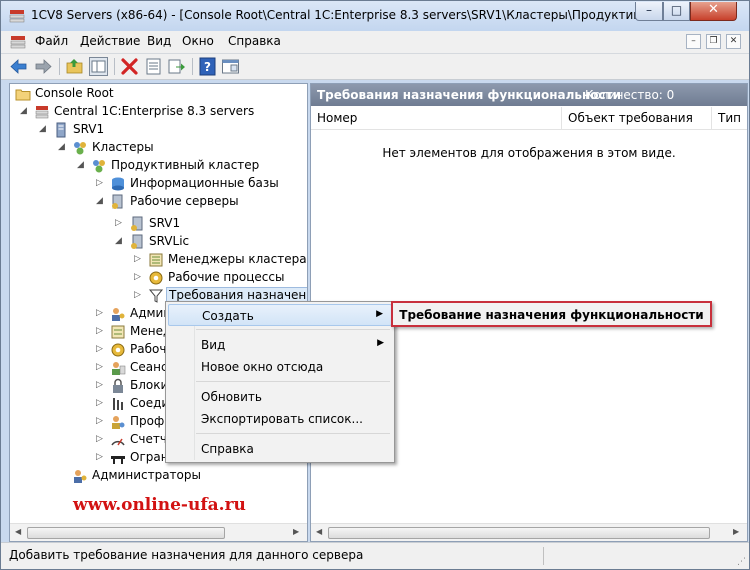  I want to click on menu-item-help: Справка, so click(280, 449).